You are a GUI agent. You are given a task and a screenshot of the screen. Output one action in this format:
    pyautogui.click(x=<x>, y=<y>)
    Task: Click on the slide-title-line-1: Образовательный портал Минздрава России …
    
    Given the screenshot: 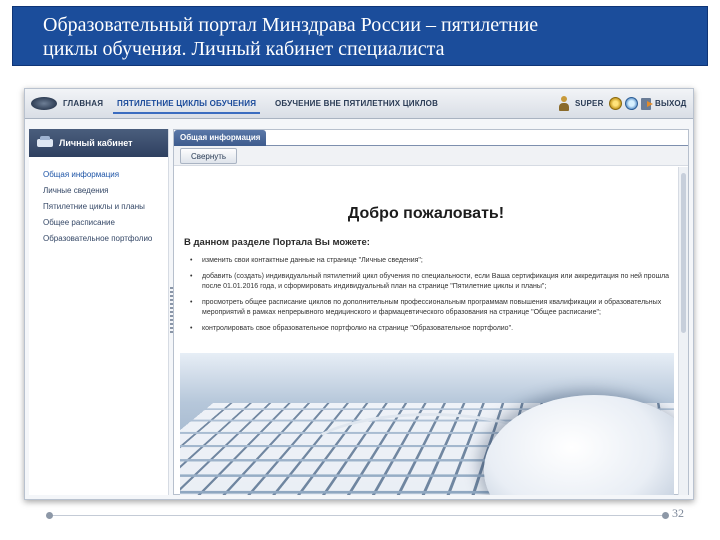 What is the action you would take?
    pyautogui.click(x=291, y=25)
    